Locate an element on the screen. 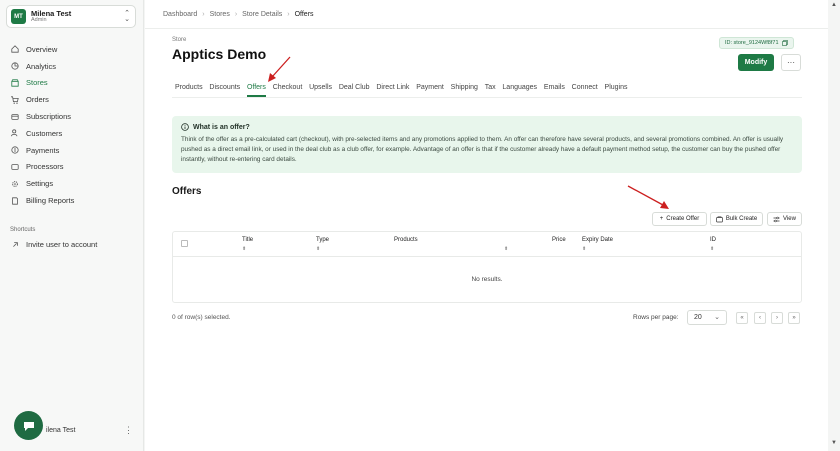 This screenshot has height=451, width=840. first-page-button: « is located at coordinates (742, 318).